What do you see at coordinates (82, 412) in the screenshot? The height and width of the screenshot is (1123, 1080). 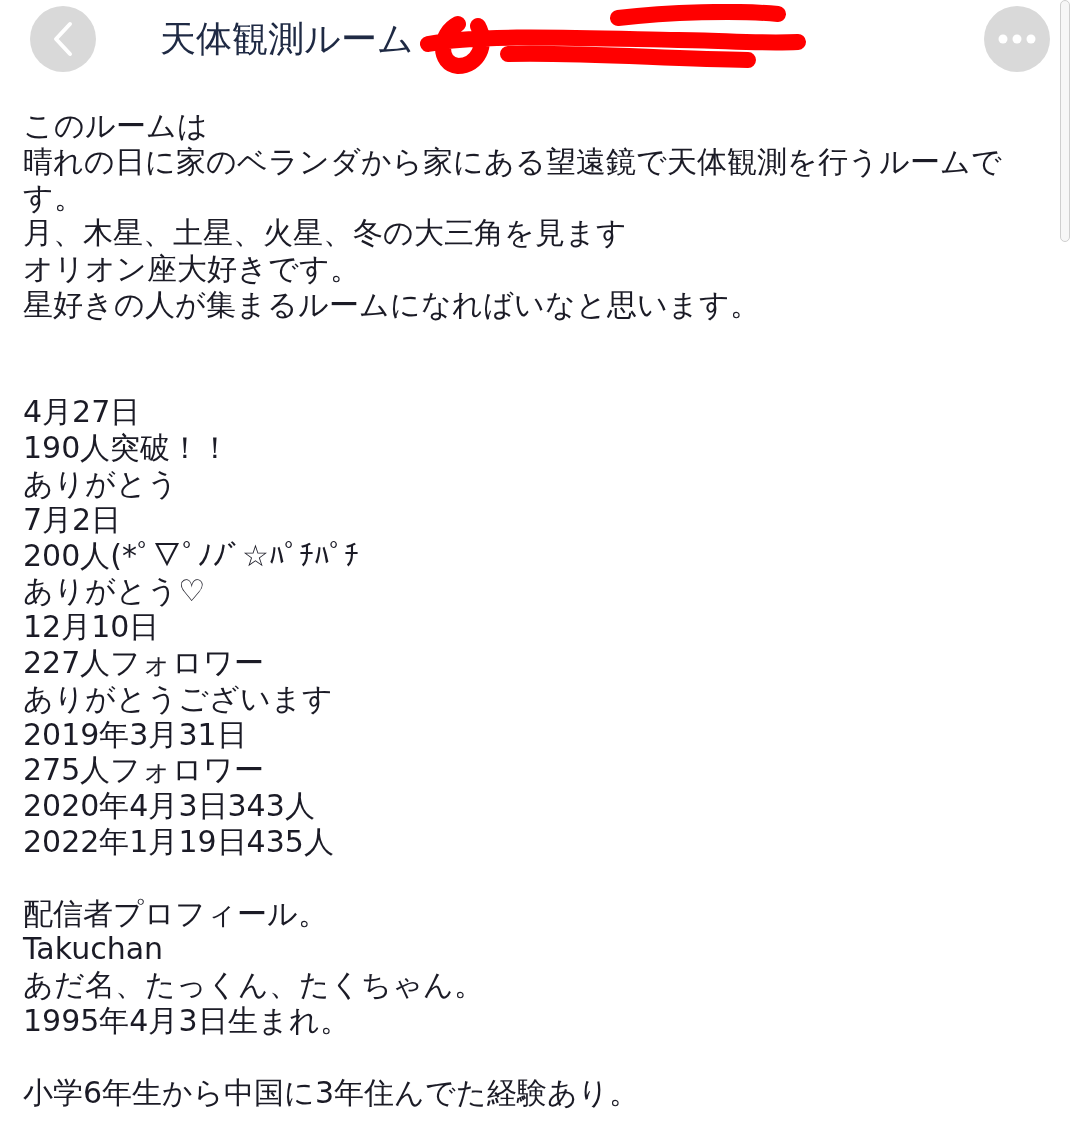 I see `description-line: 4月27日` at bounding box center [82, 412].